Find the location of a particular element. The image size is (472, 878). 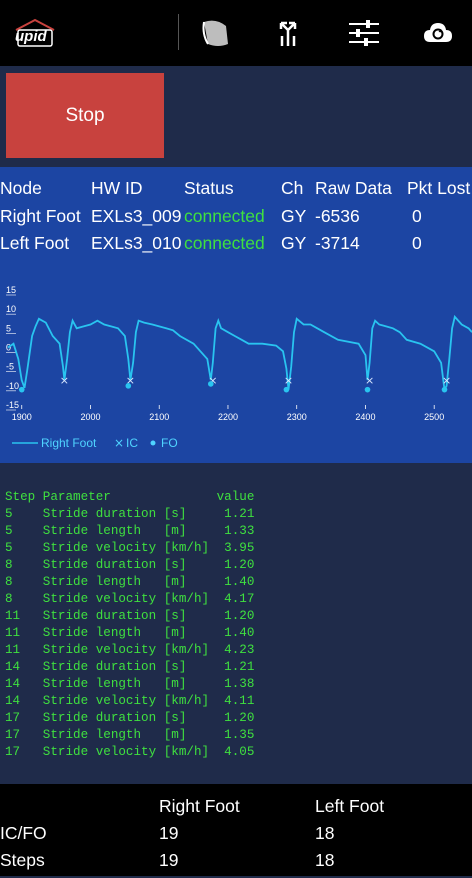

shoe-icon is located at coordinates (215, 33).